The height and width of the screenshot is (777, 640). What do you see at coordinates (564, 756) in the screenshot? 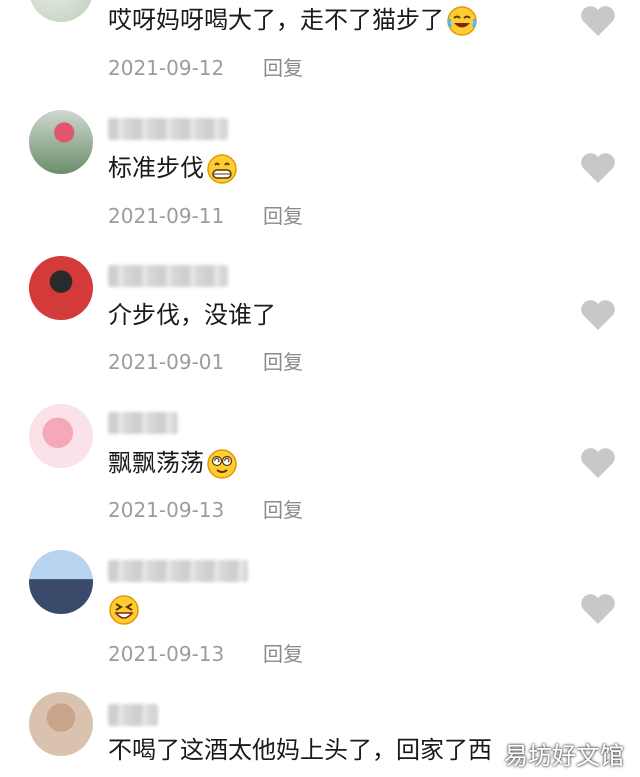
I see `watermark: 易坊好文馆` at bounding box center [564, 756].